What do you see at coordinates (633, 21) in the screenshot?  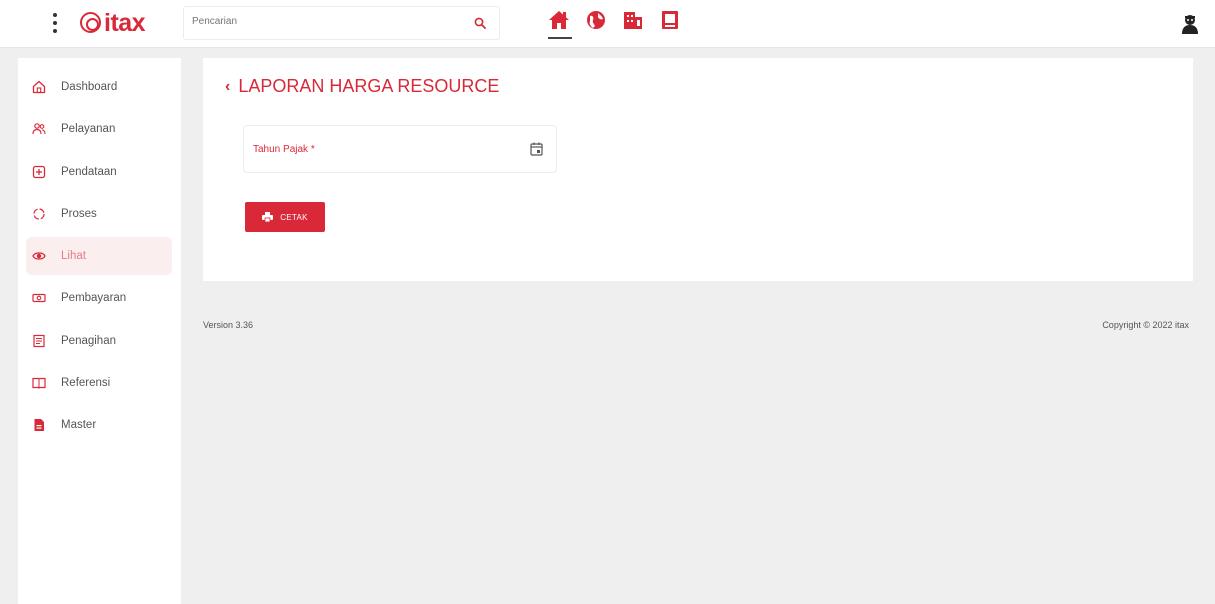 I see `building-icon` at bounding box center [633, 21].